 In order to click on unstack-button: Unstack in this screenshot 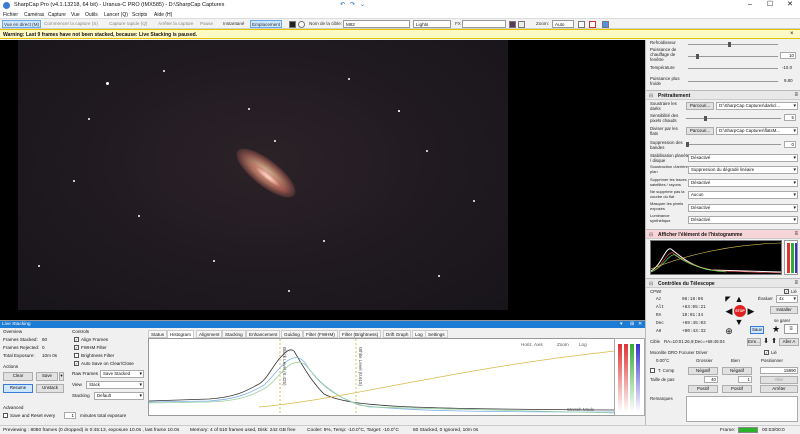, I will do `click(50, 388)`.